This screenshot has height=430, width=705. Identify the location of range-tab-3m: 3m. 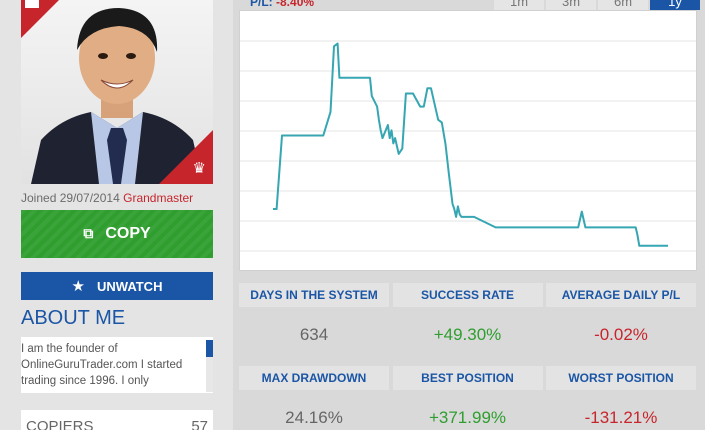
(571, 5).